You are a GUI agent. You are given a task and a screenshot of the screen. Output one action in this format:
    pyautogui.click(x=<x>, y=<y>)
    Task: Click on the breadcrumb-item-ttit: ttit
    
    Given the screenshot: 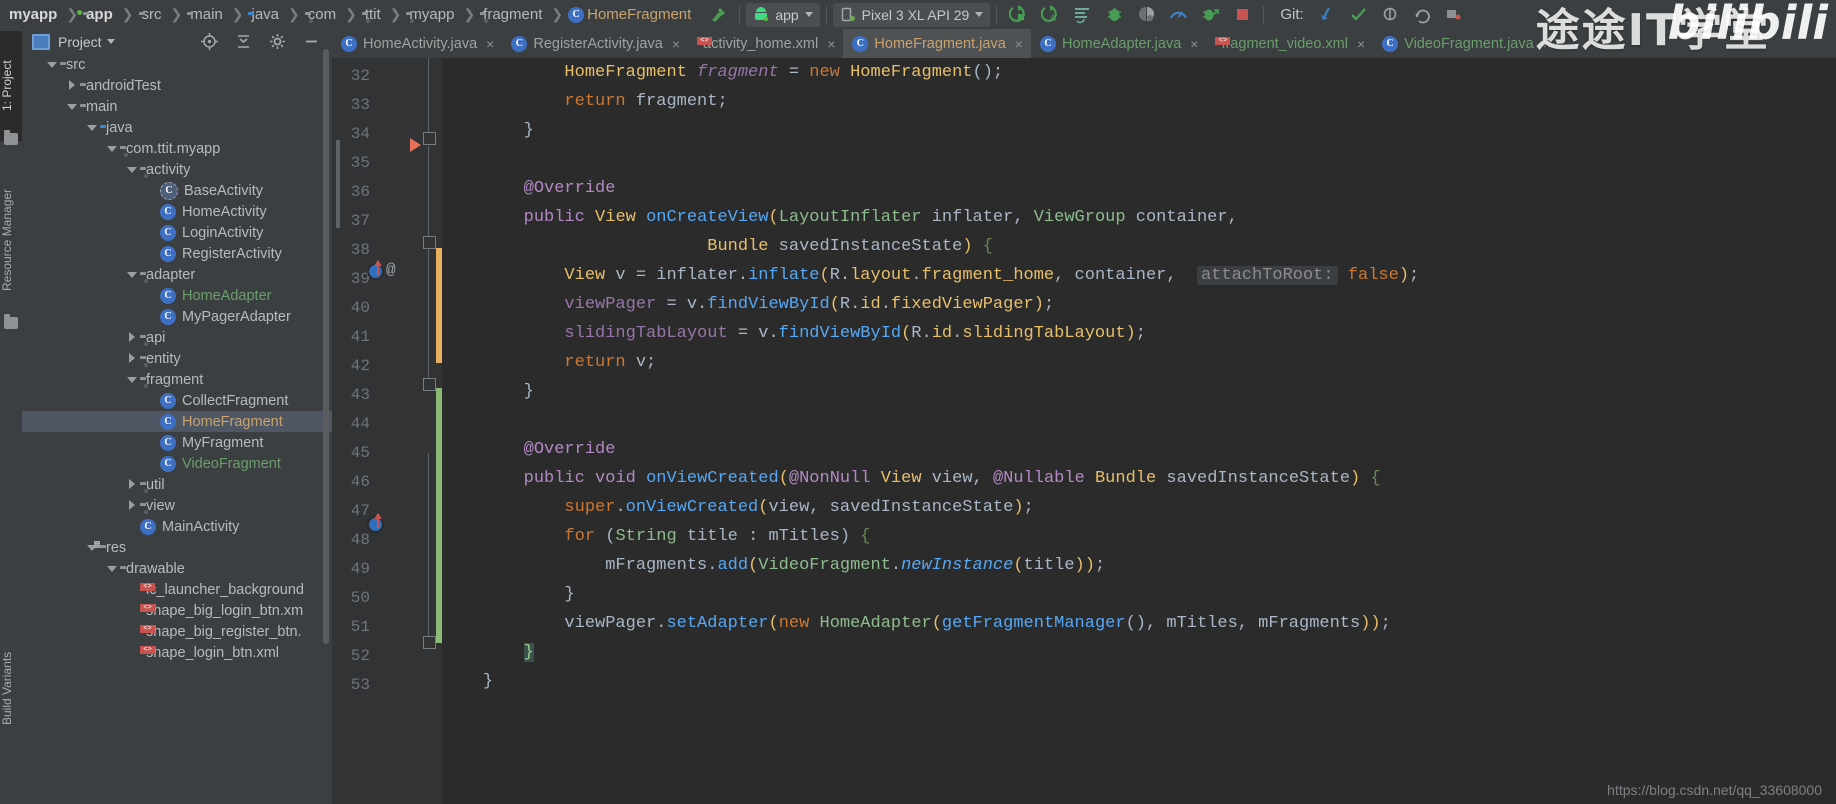 What is the action you would take?
    pyautogui.click(x=373, y=14)
    